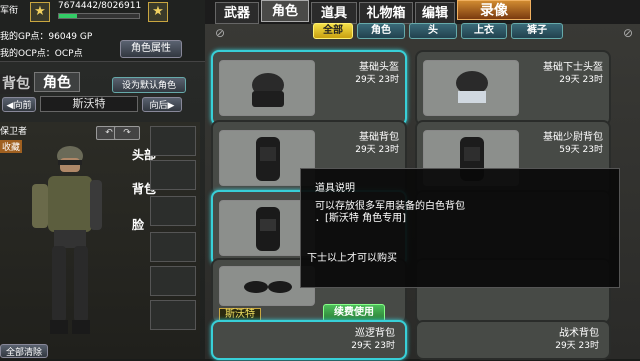 This screenshot has height=361, width=640. What do you see at coordinates (381, 31) in the screenshot?
I see `filter-role: 角色` at bounding box center [381, 31].